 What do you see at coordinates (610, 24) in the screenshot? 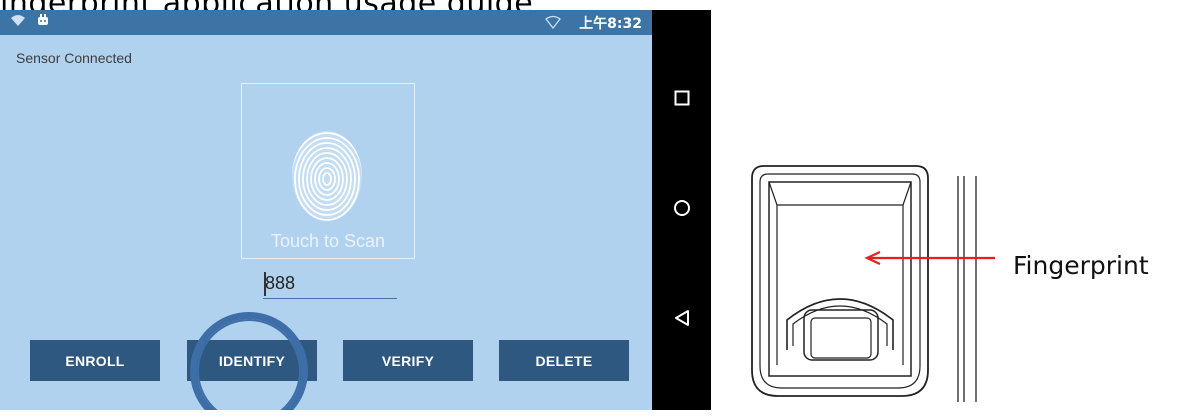
I see `status-time: 上午8:32` at bounding box center [610, 24].